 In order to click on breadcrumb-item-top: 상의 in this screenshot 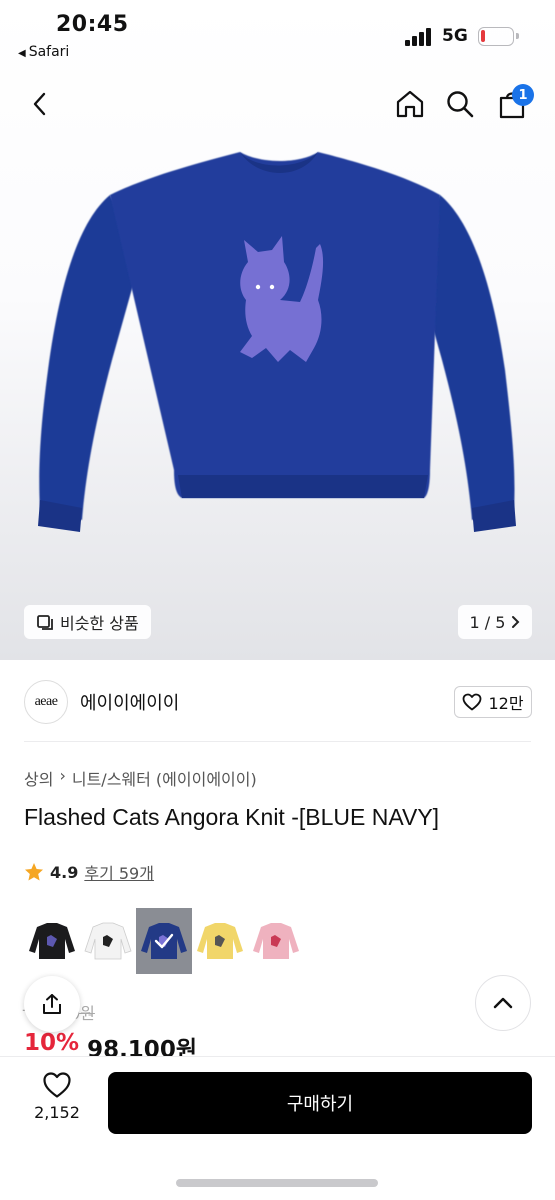, I will do `click(38, 778)`.